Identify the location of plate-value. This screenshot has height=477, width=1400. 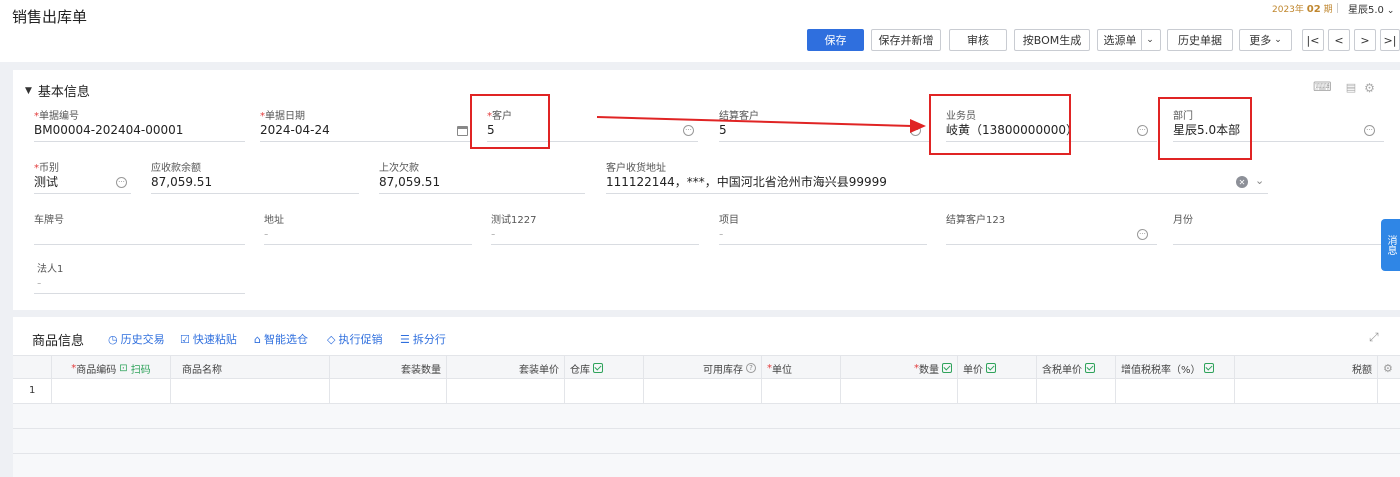
(49, 234).